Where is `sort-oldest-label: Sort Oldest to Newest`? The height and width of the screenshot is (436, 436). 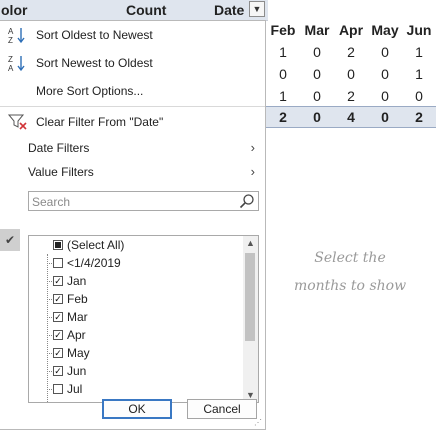
sort-oldest-label: Sort Oldest to Newest is located at coordinates (94, 35).